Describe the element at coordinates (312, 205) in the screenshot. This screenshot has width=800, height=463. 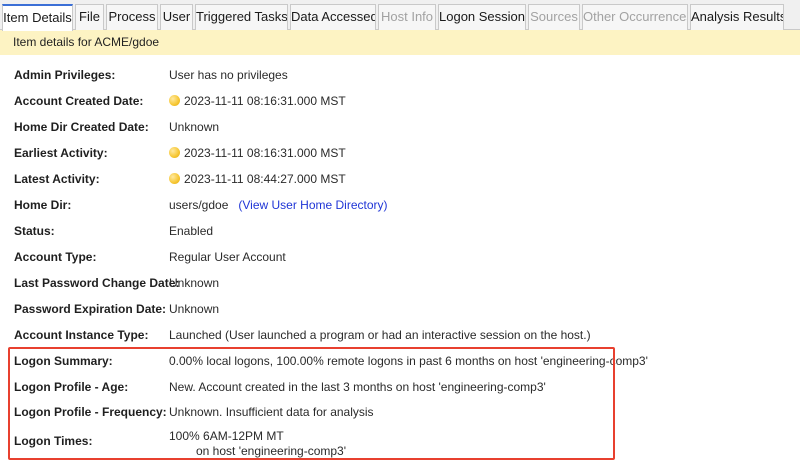
I see `view-home-directory-link: (View User Home Directory)` at that location.